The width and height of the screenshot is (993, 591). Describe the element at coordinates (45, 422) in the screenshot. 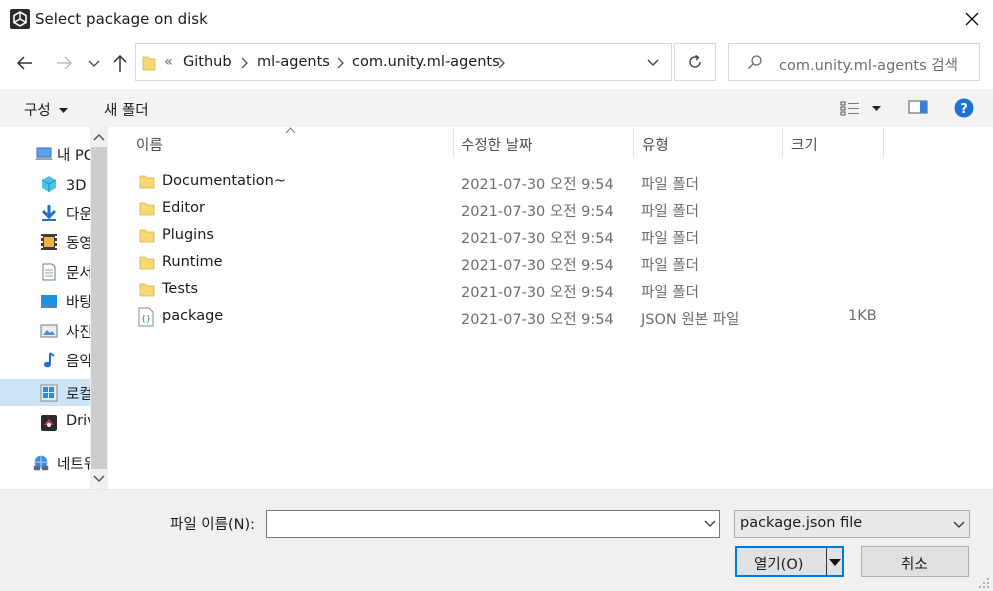

I see `nav-item-drive: Drive` at that location.